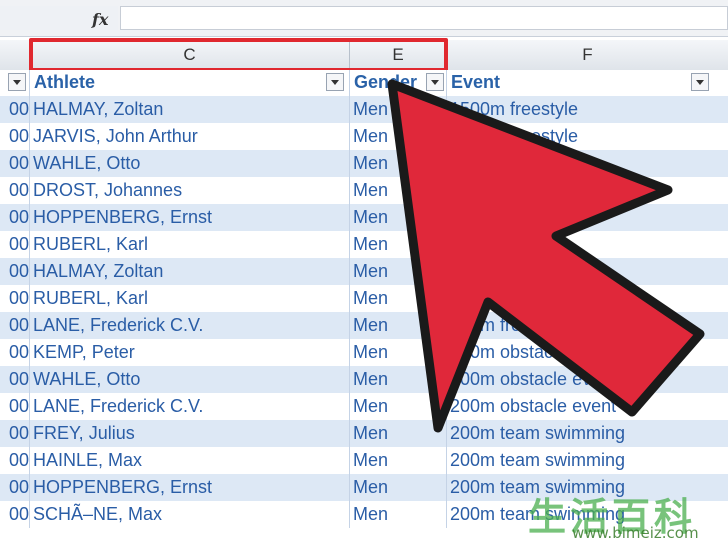 The width and height of the screenshot is (728, 546). Describe the element at coordinates (100, 19) in the screenshot. I see `function-icon: fx` at that location.